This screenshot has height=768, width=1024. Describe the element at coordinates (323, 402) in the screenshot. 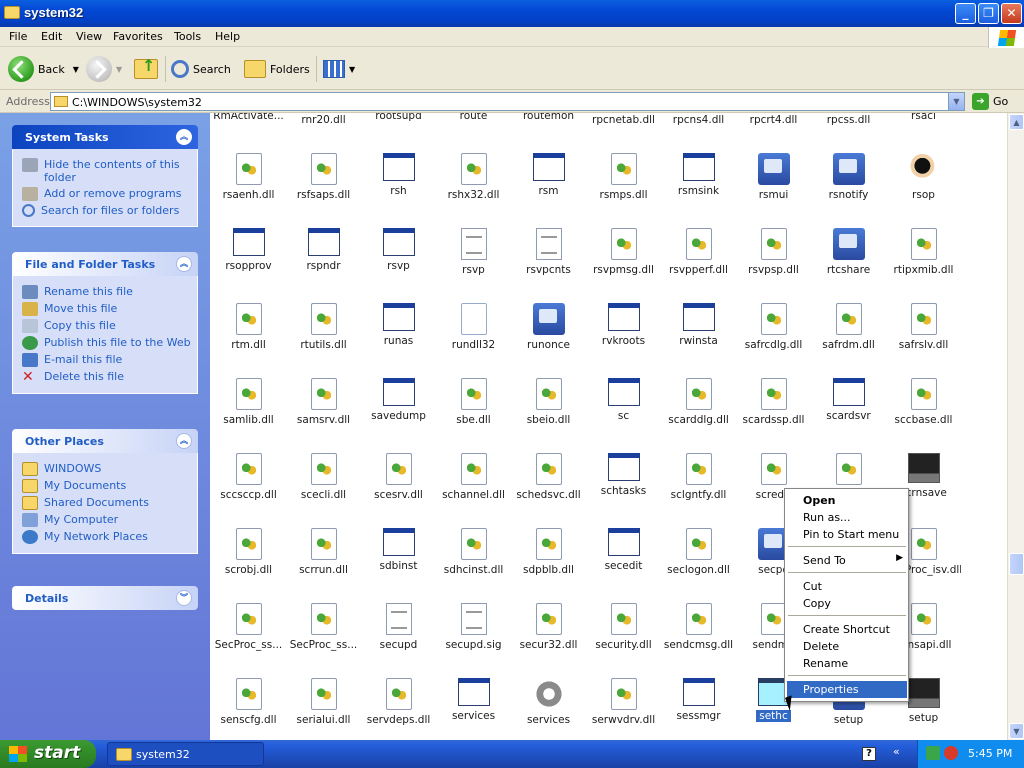

I see `file-item: samsrv.dll` at that location.